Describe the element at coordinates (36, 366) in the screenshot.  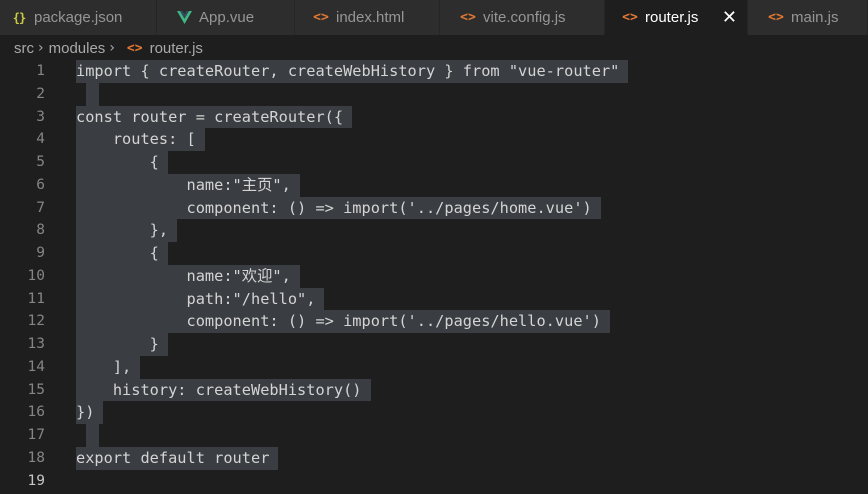
I see `line-number: 14` at that location.